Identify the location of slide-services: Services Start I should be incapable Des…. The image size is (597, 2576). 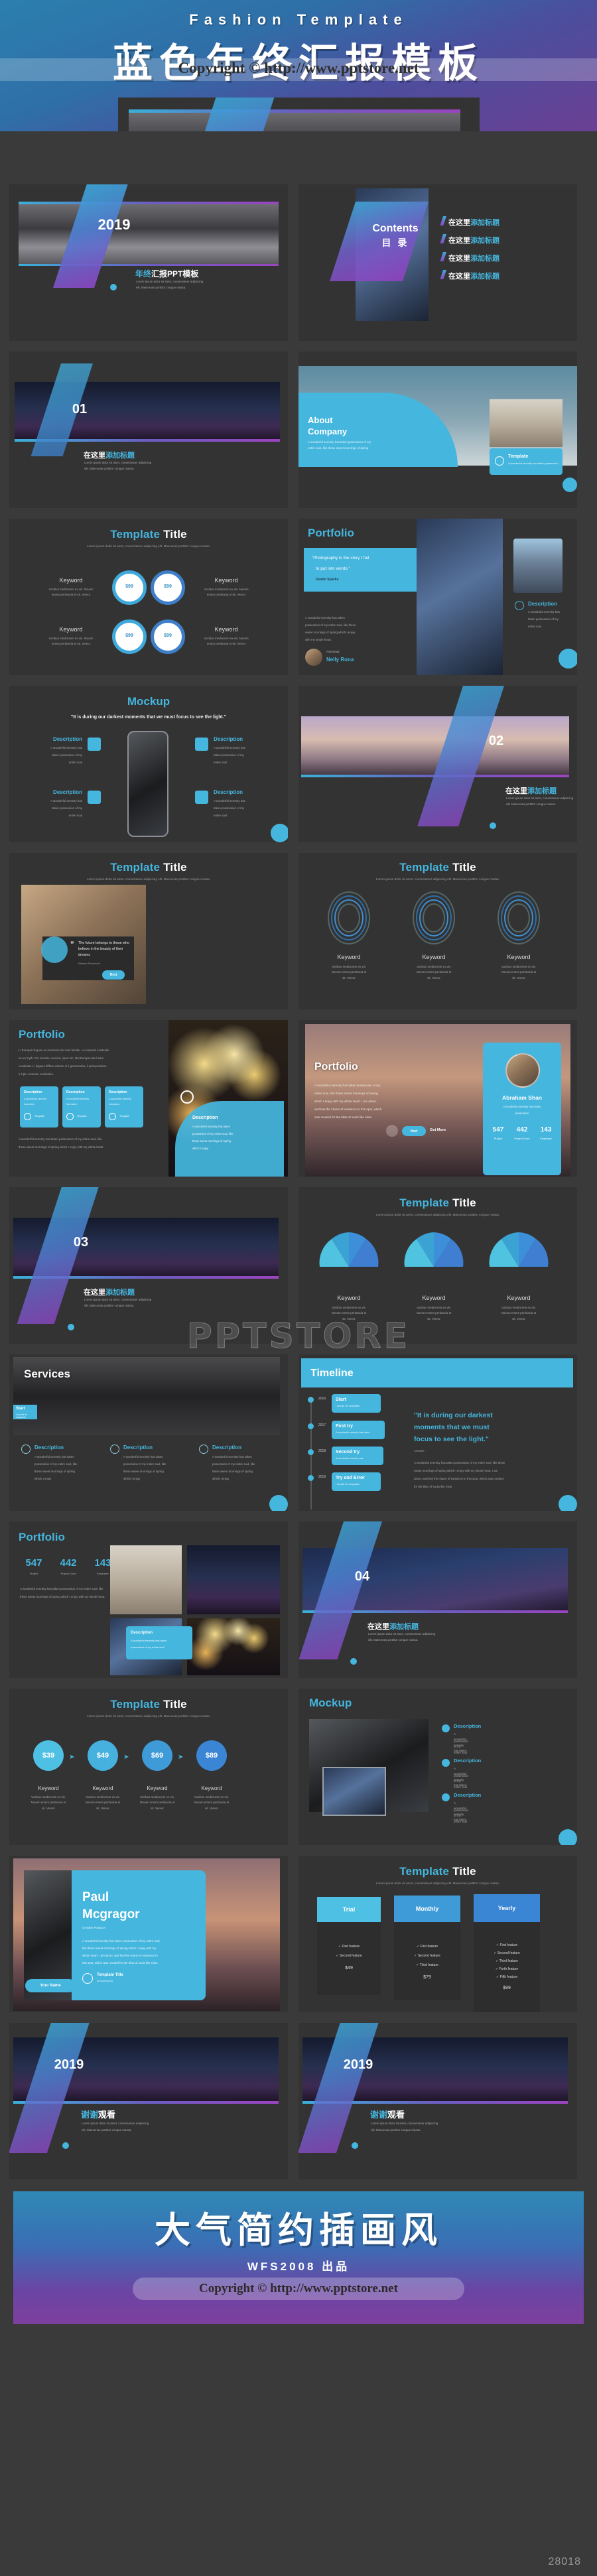
(148, 1433).